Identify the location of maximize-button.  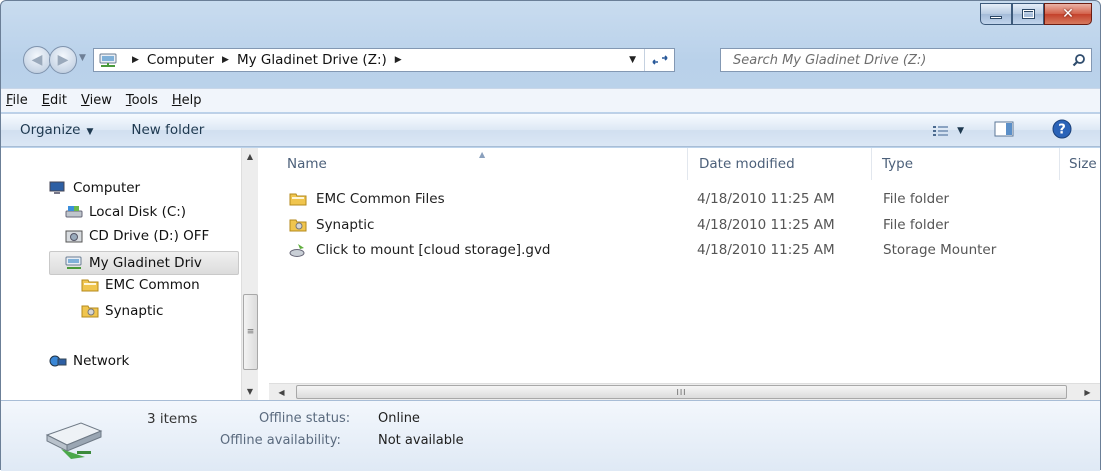
(1028, 14).